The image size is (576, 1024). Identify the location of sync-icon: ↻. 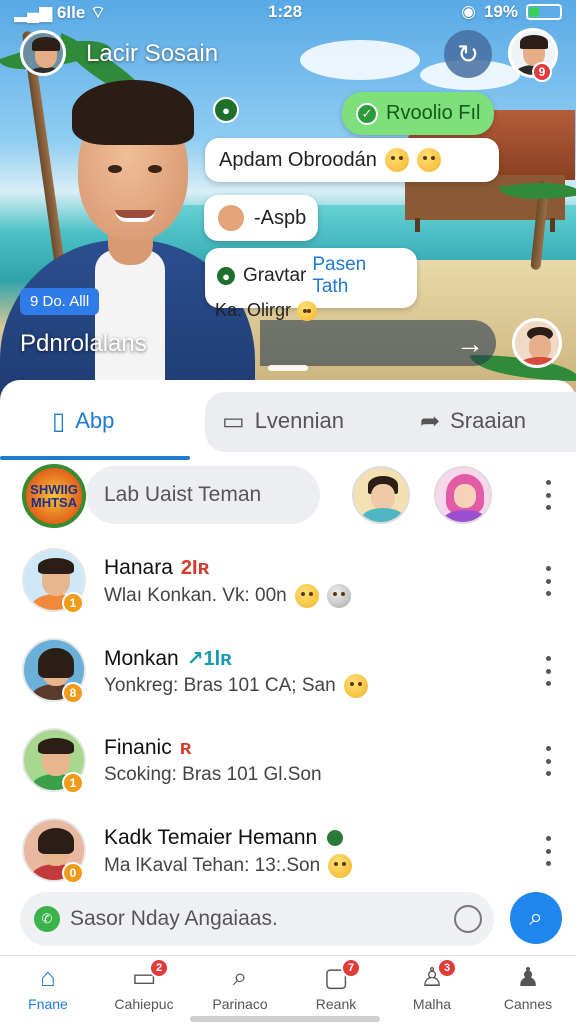
(468, 54).